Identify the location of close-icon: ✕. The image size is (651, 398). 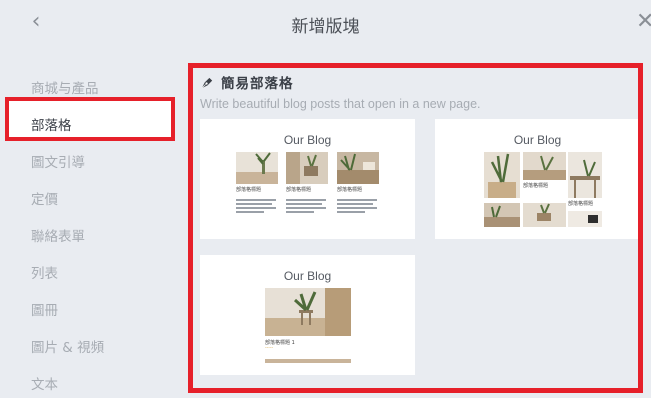
(643, 21).